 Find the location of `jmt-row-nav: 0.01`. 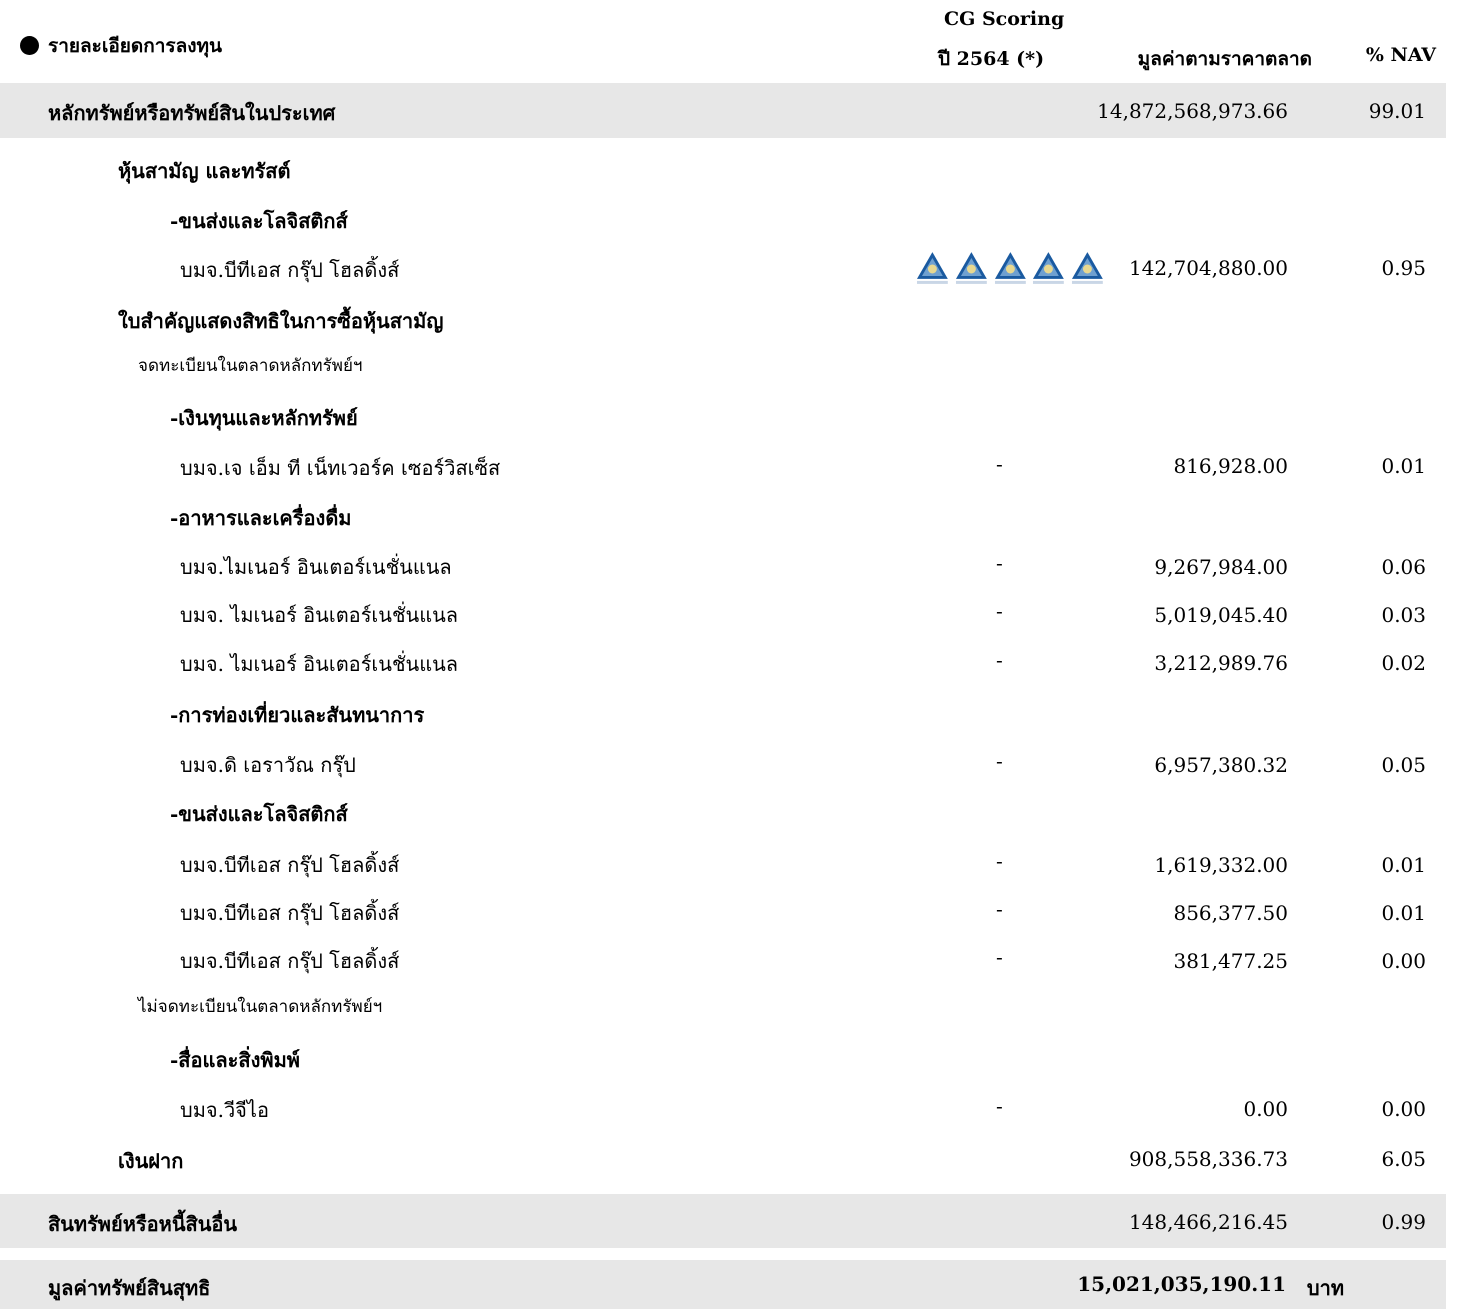

jmt-row-nav: 0.01 is located at coordinates (1403, 466).